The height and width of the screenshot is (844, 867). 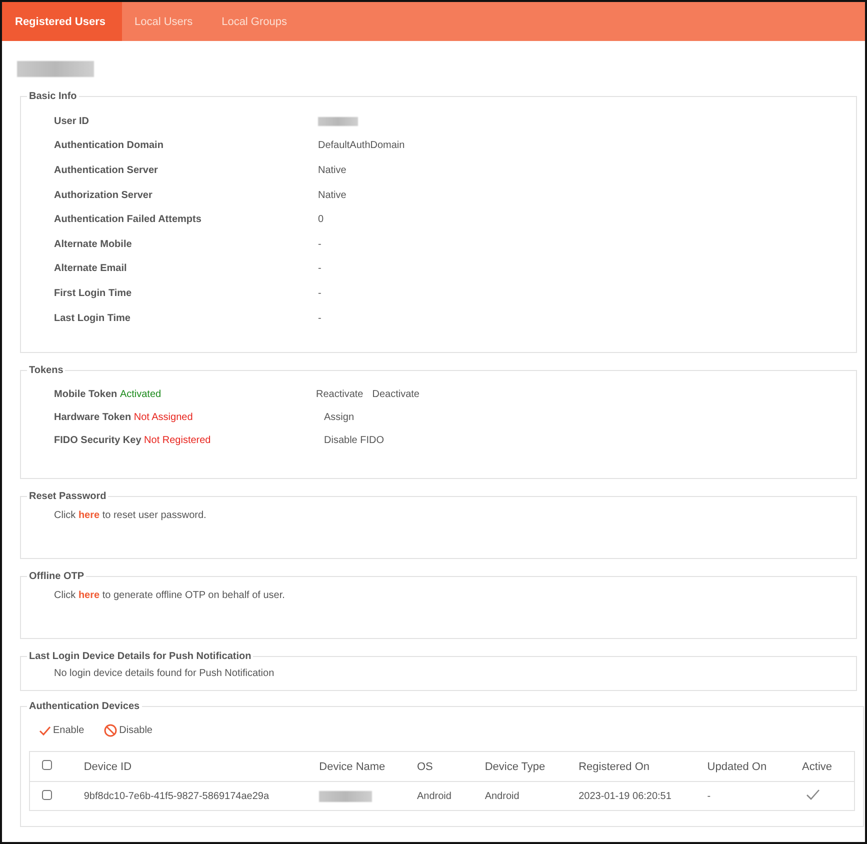 I want to click on table-cell: 2023-01-19 06:20:51, so click(x=625, y=796).